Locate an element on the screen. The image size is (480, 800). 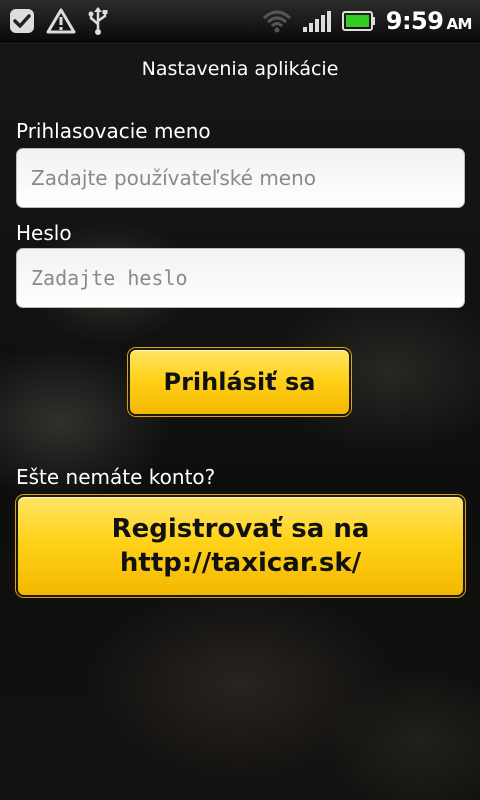
login-button-label: Prihlásiť sa is located at coordinates (239, 382).